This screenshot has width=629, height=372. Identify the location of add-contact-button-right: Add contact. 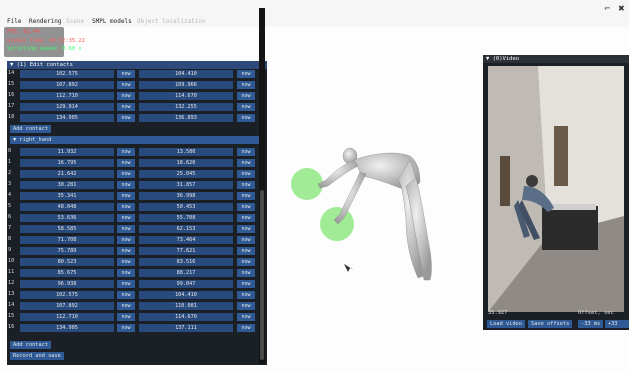
(31, 345).